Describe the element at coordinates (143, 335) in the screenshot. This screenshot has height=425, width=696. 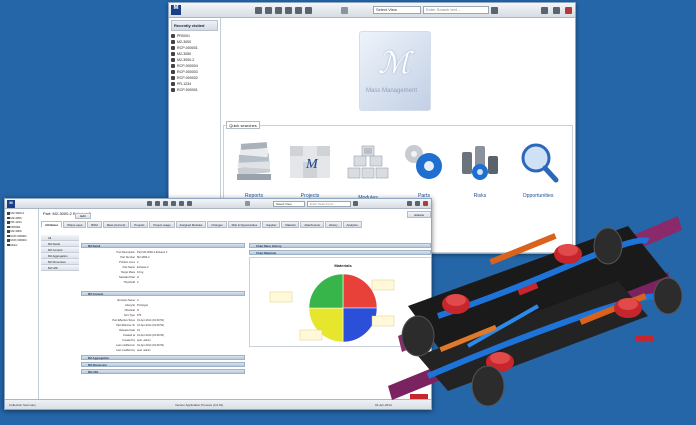
I see `field-row: Created at 01-Apr-2014 (04:49:53)` at that location.